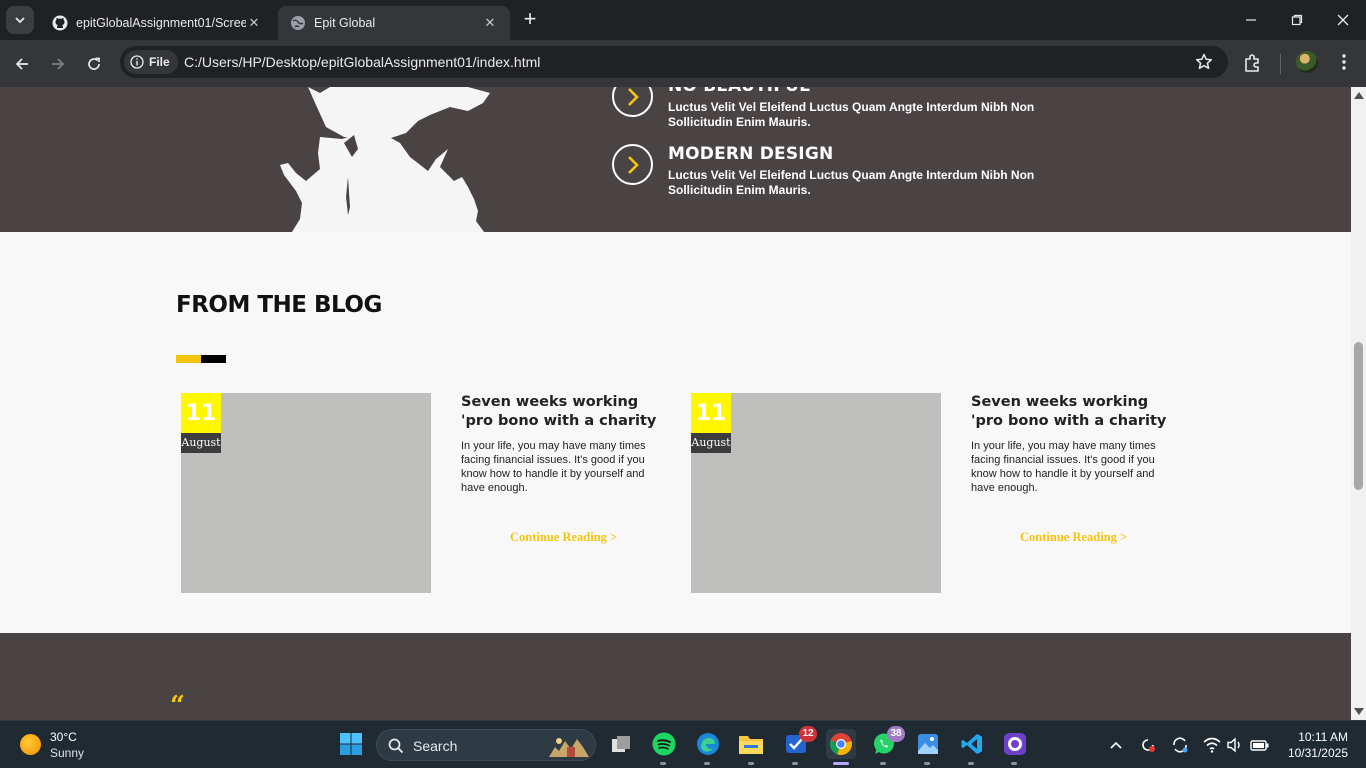  I want to click on edge-app, so click(708, 744).